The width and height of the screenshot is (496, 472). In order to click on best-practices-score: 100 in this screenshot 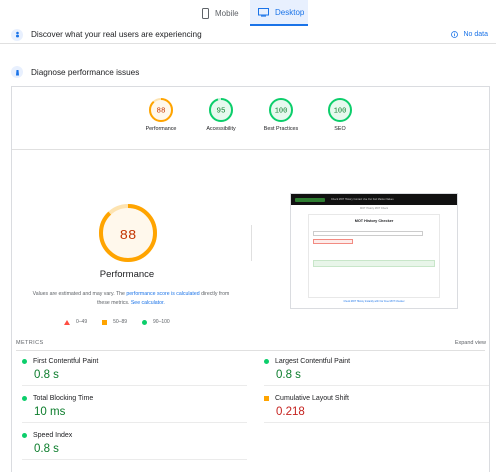, I will do `click(281, 112)`.